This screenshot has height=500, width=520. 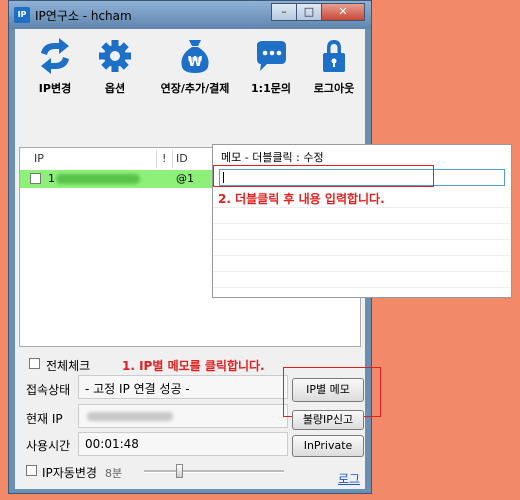 I want to click on toolbar-options-button: 옵션, so click(x=115, y=66).